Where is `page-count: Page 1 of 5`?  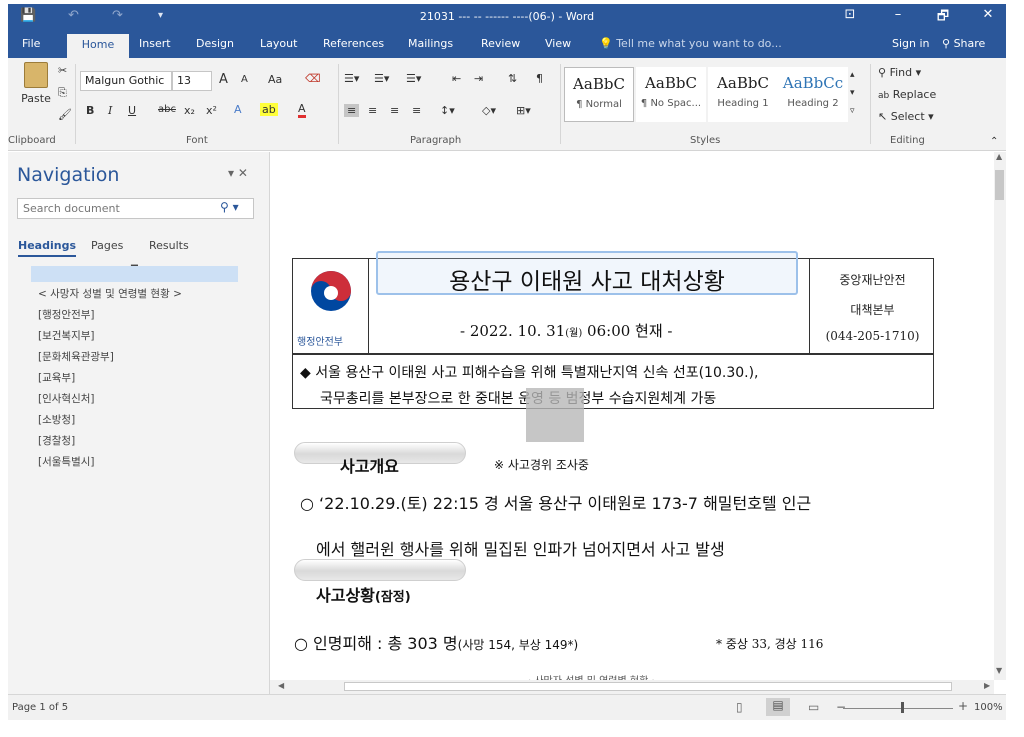
page-count: Page 1 of 5 is located at coordinates (40, 707).